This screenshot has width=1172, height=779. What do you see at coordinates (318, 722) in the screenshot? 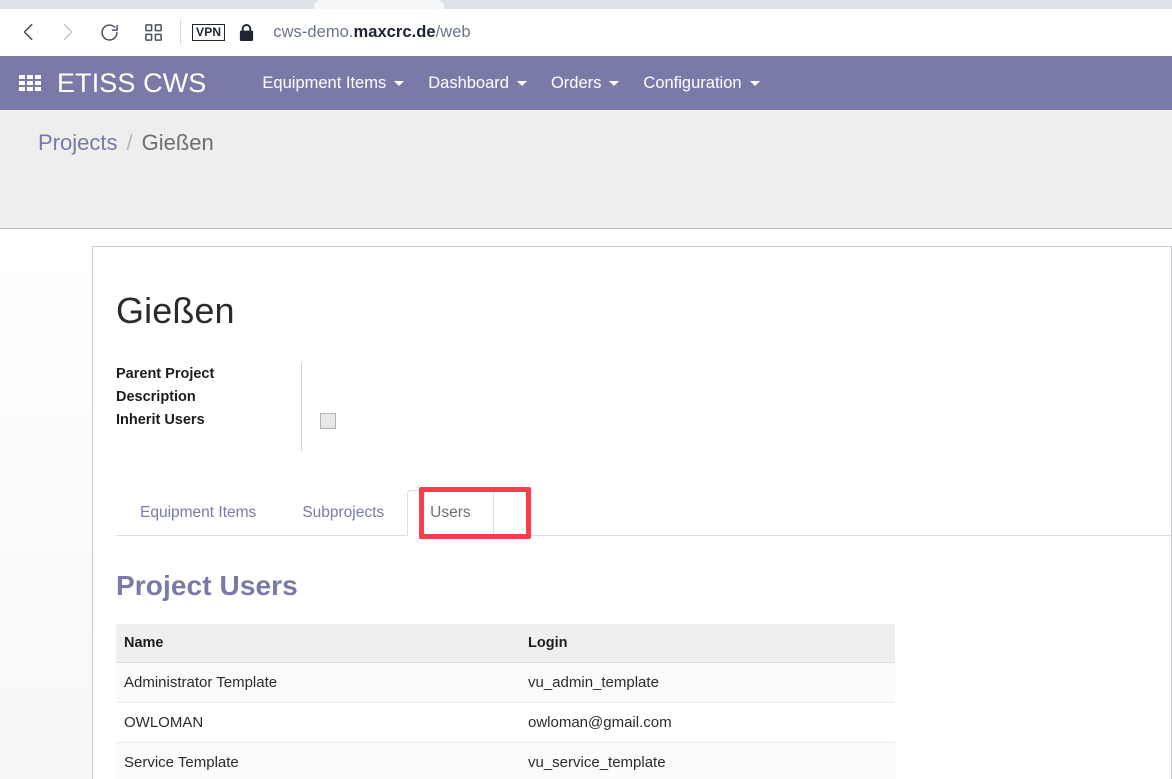
I see `cell-name: OWLOMAN` at bounding box center [318, 722].